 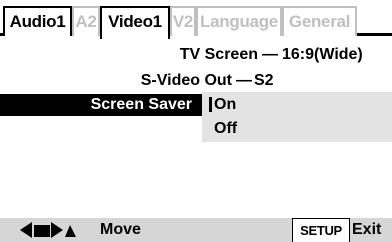 I want to click on setting-value: 16:9(Wide), so click(x=322, y=54).